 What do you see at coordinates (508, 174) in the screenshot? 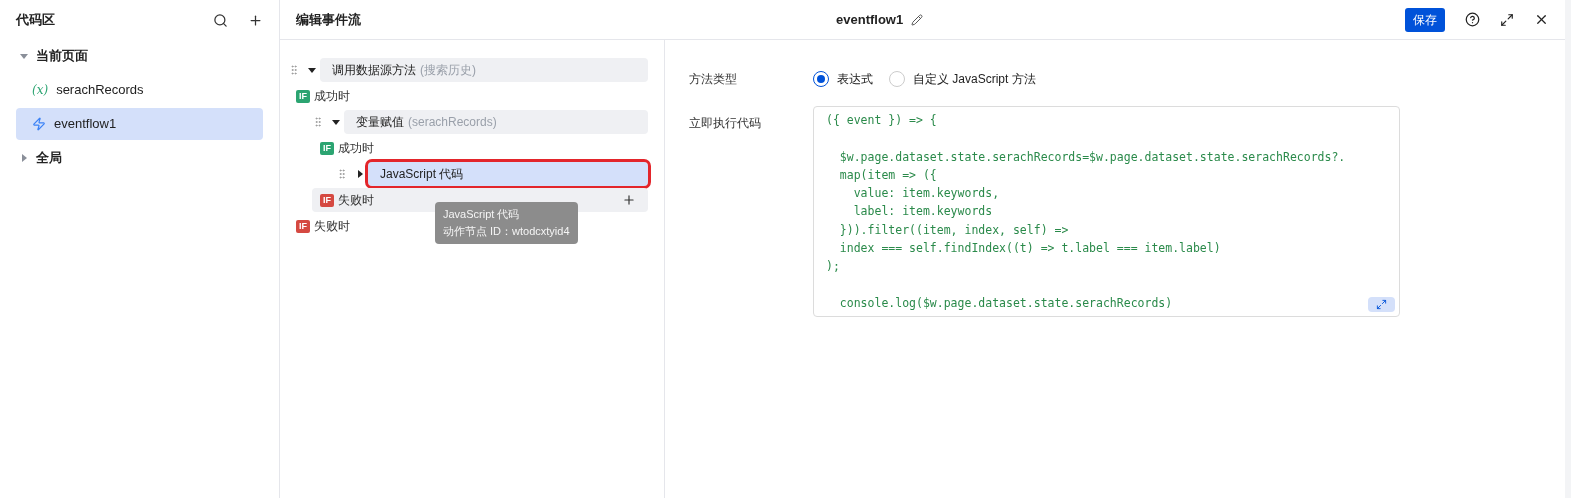
I see `action-node: JavaScript 代码` at bounding box center [508, 174].